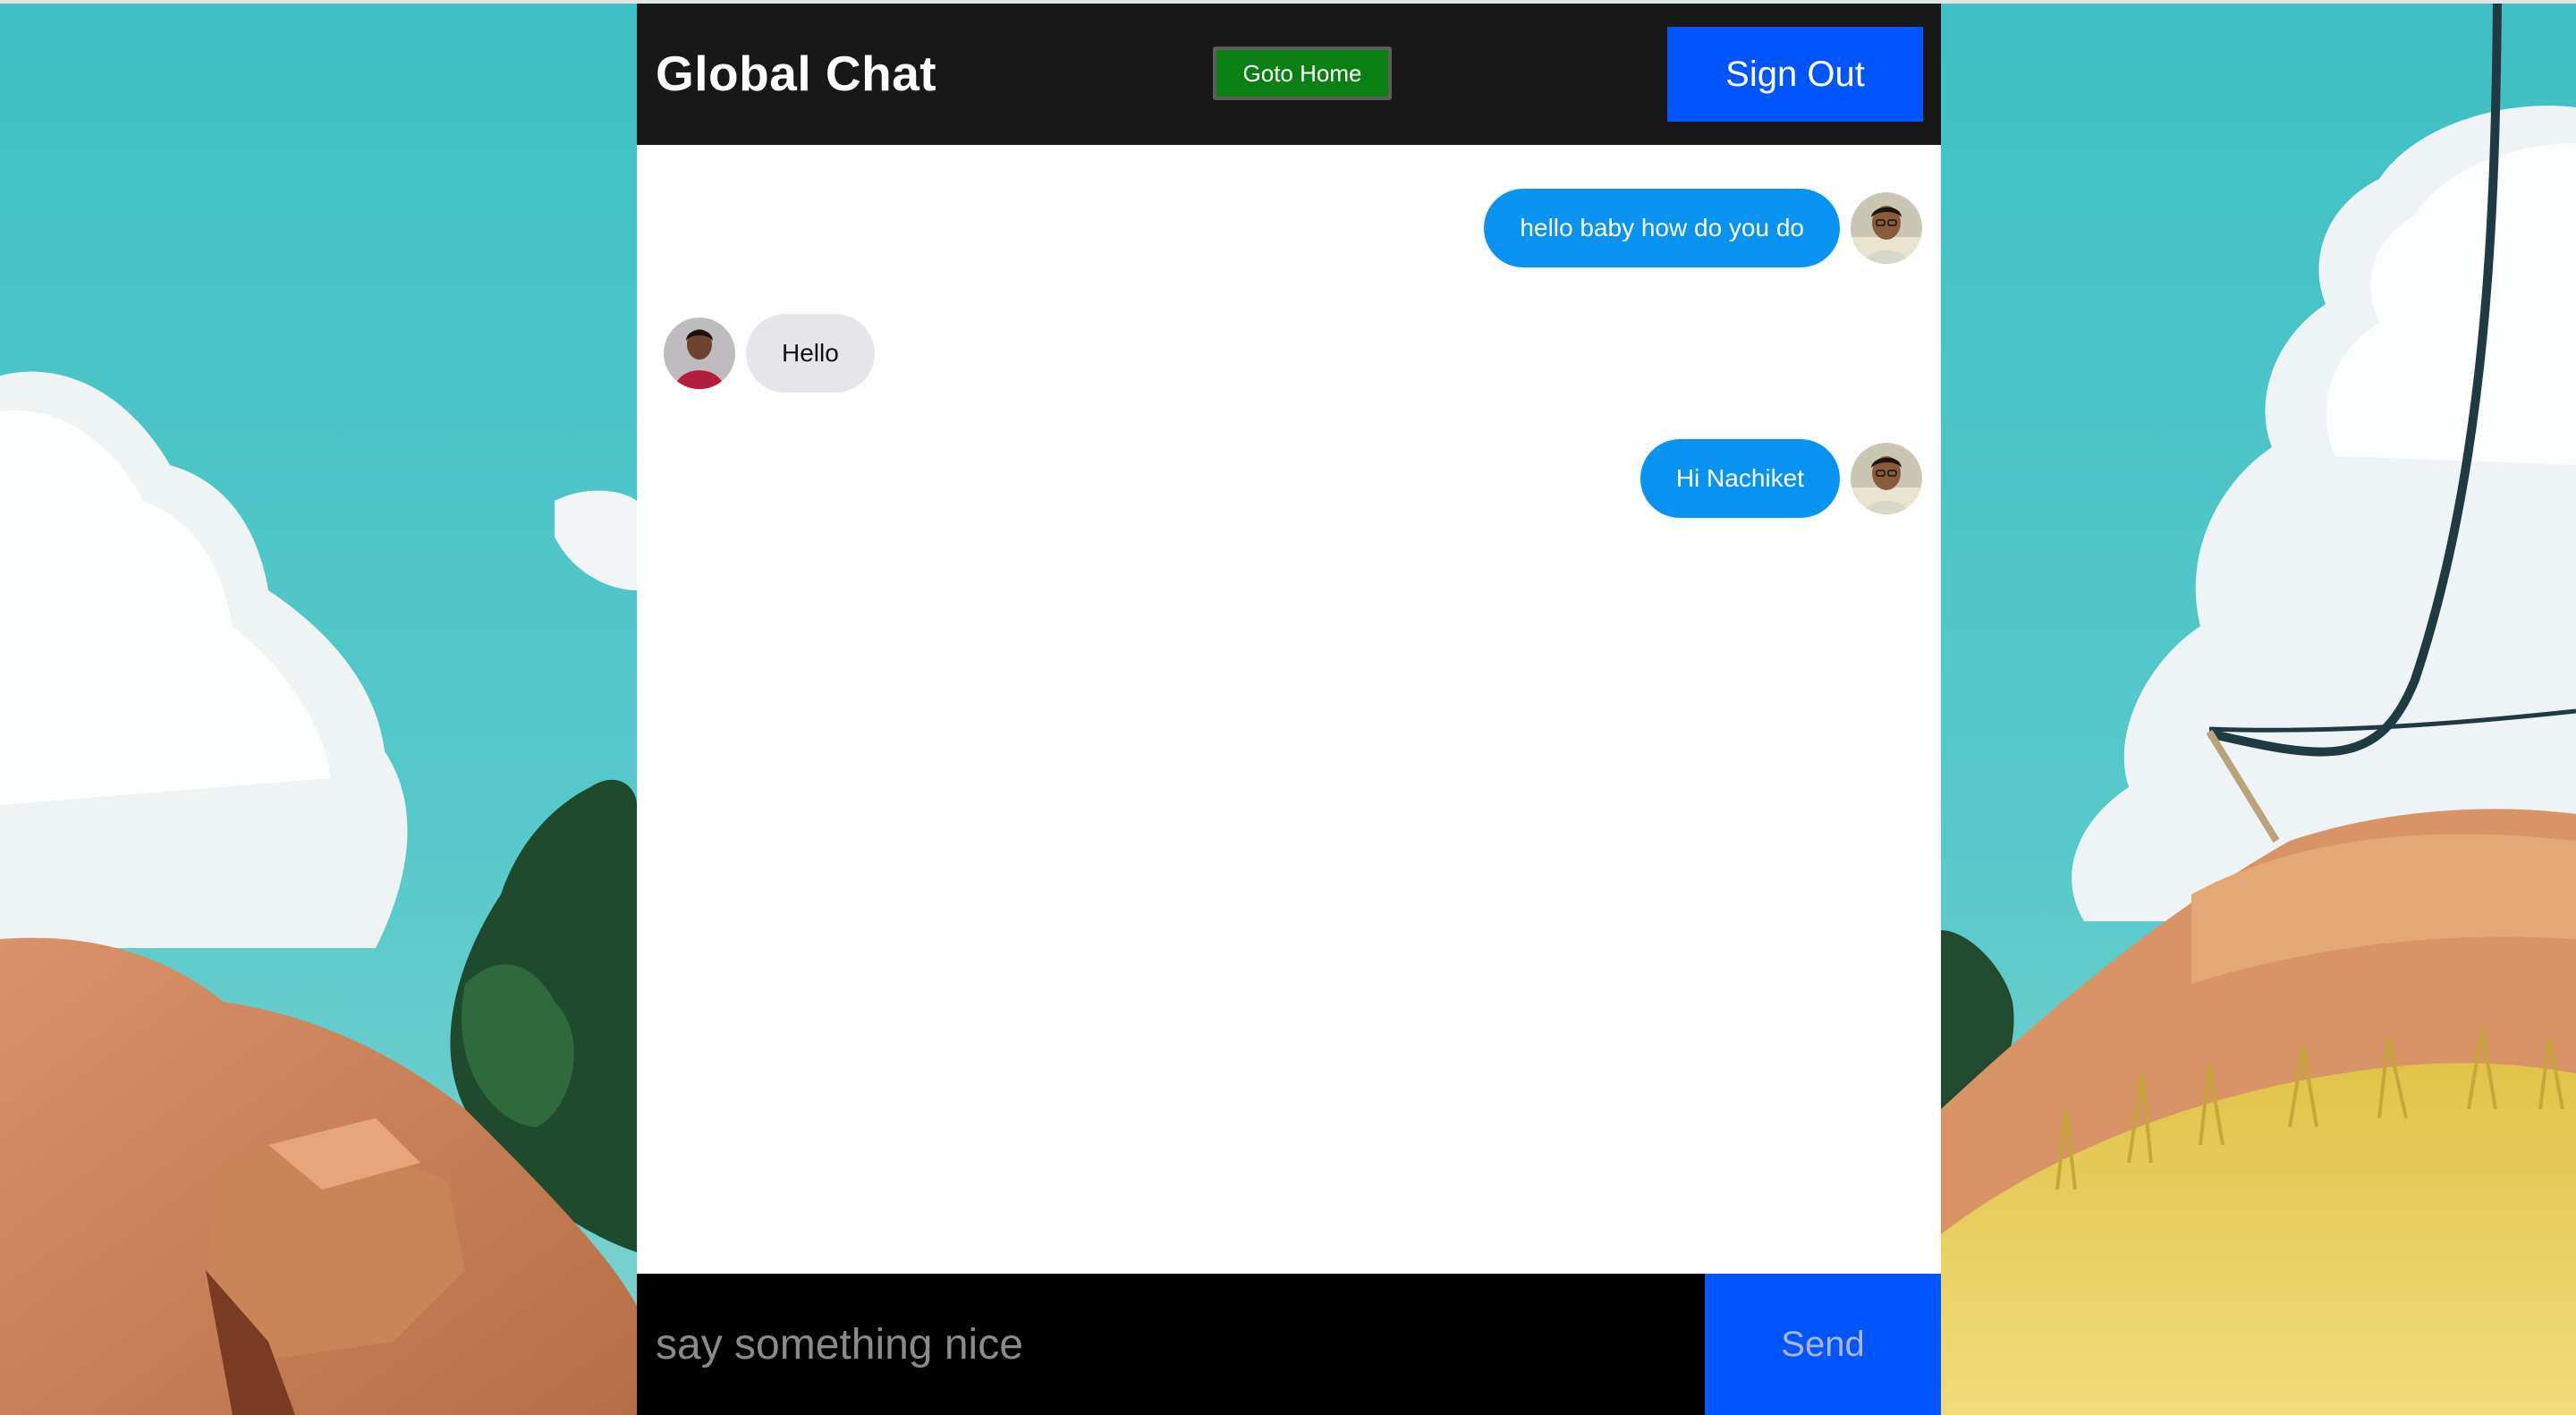 The image size is (2576, 1415). Describe the element at coordinates (810, 354) in the screenshot. I see `message-bubble: Hello` at that location.